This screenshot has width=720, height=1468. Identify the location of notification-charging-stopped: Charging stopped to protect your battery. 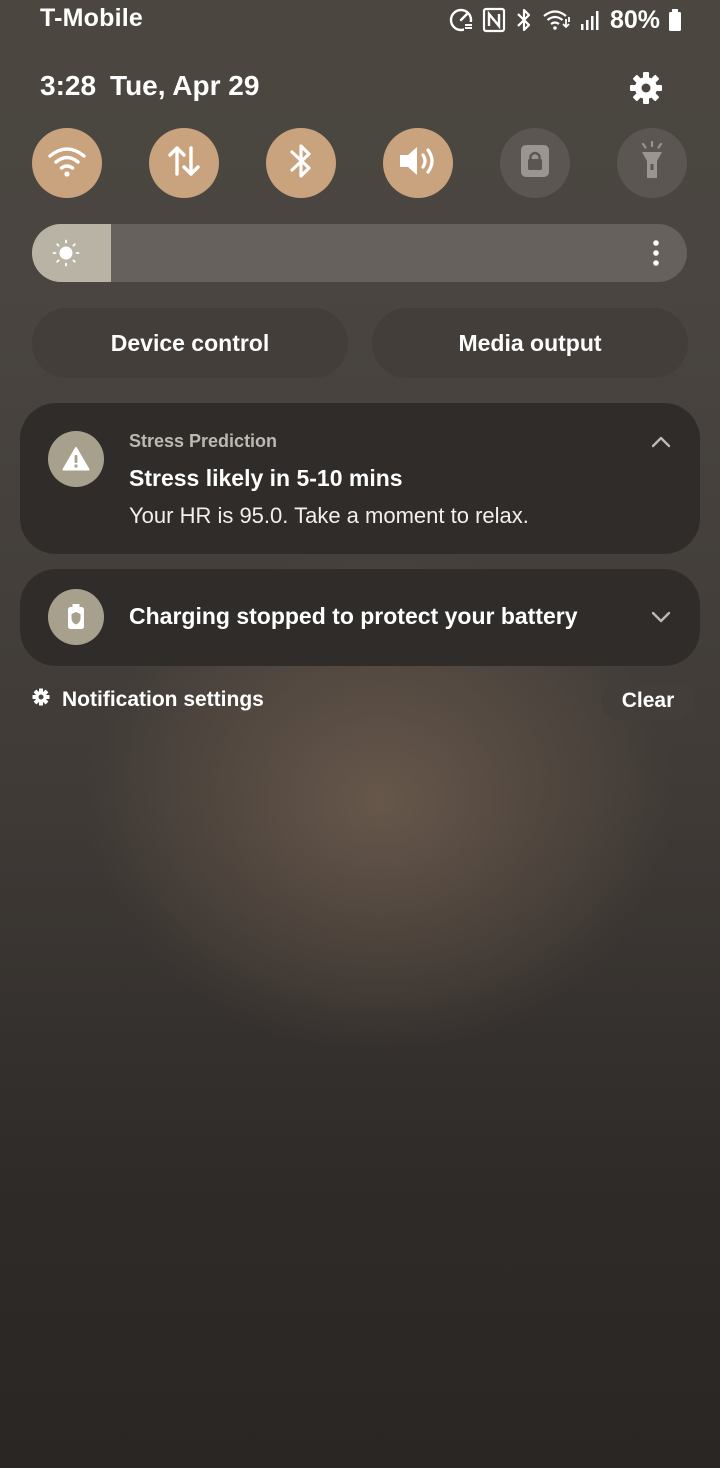
(360, 617).